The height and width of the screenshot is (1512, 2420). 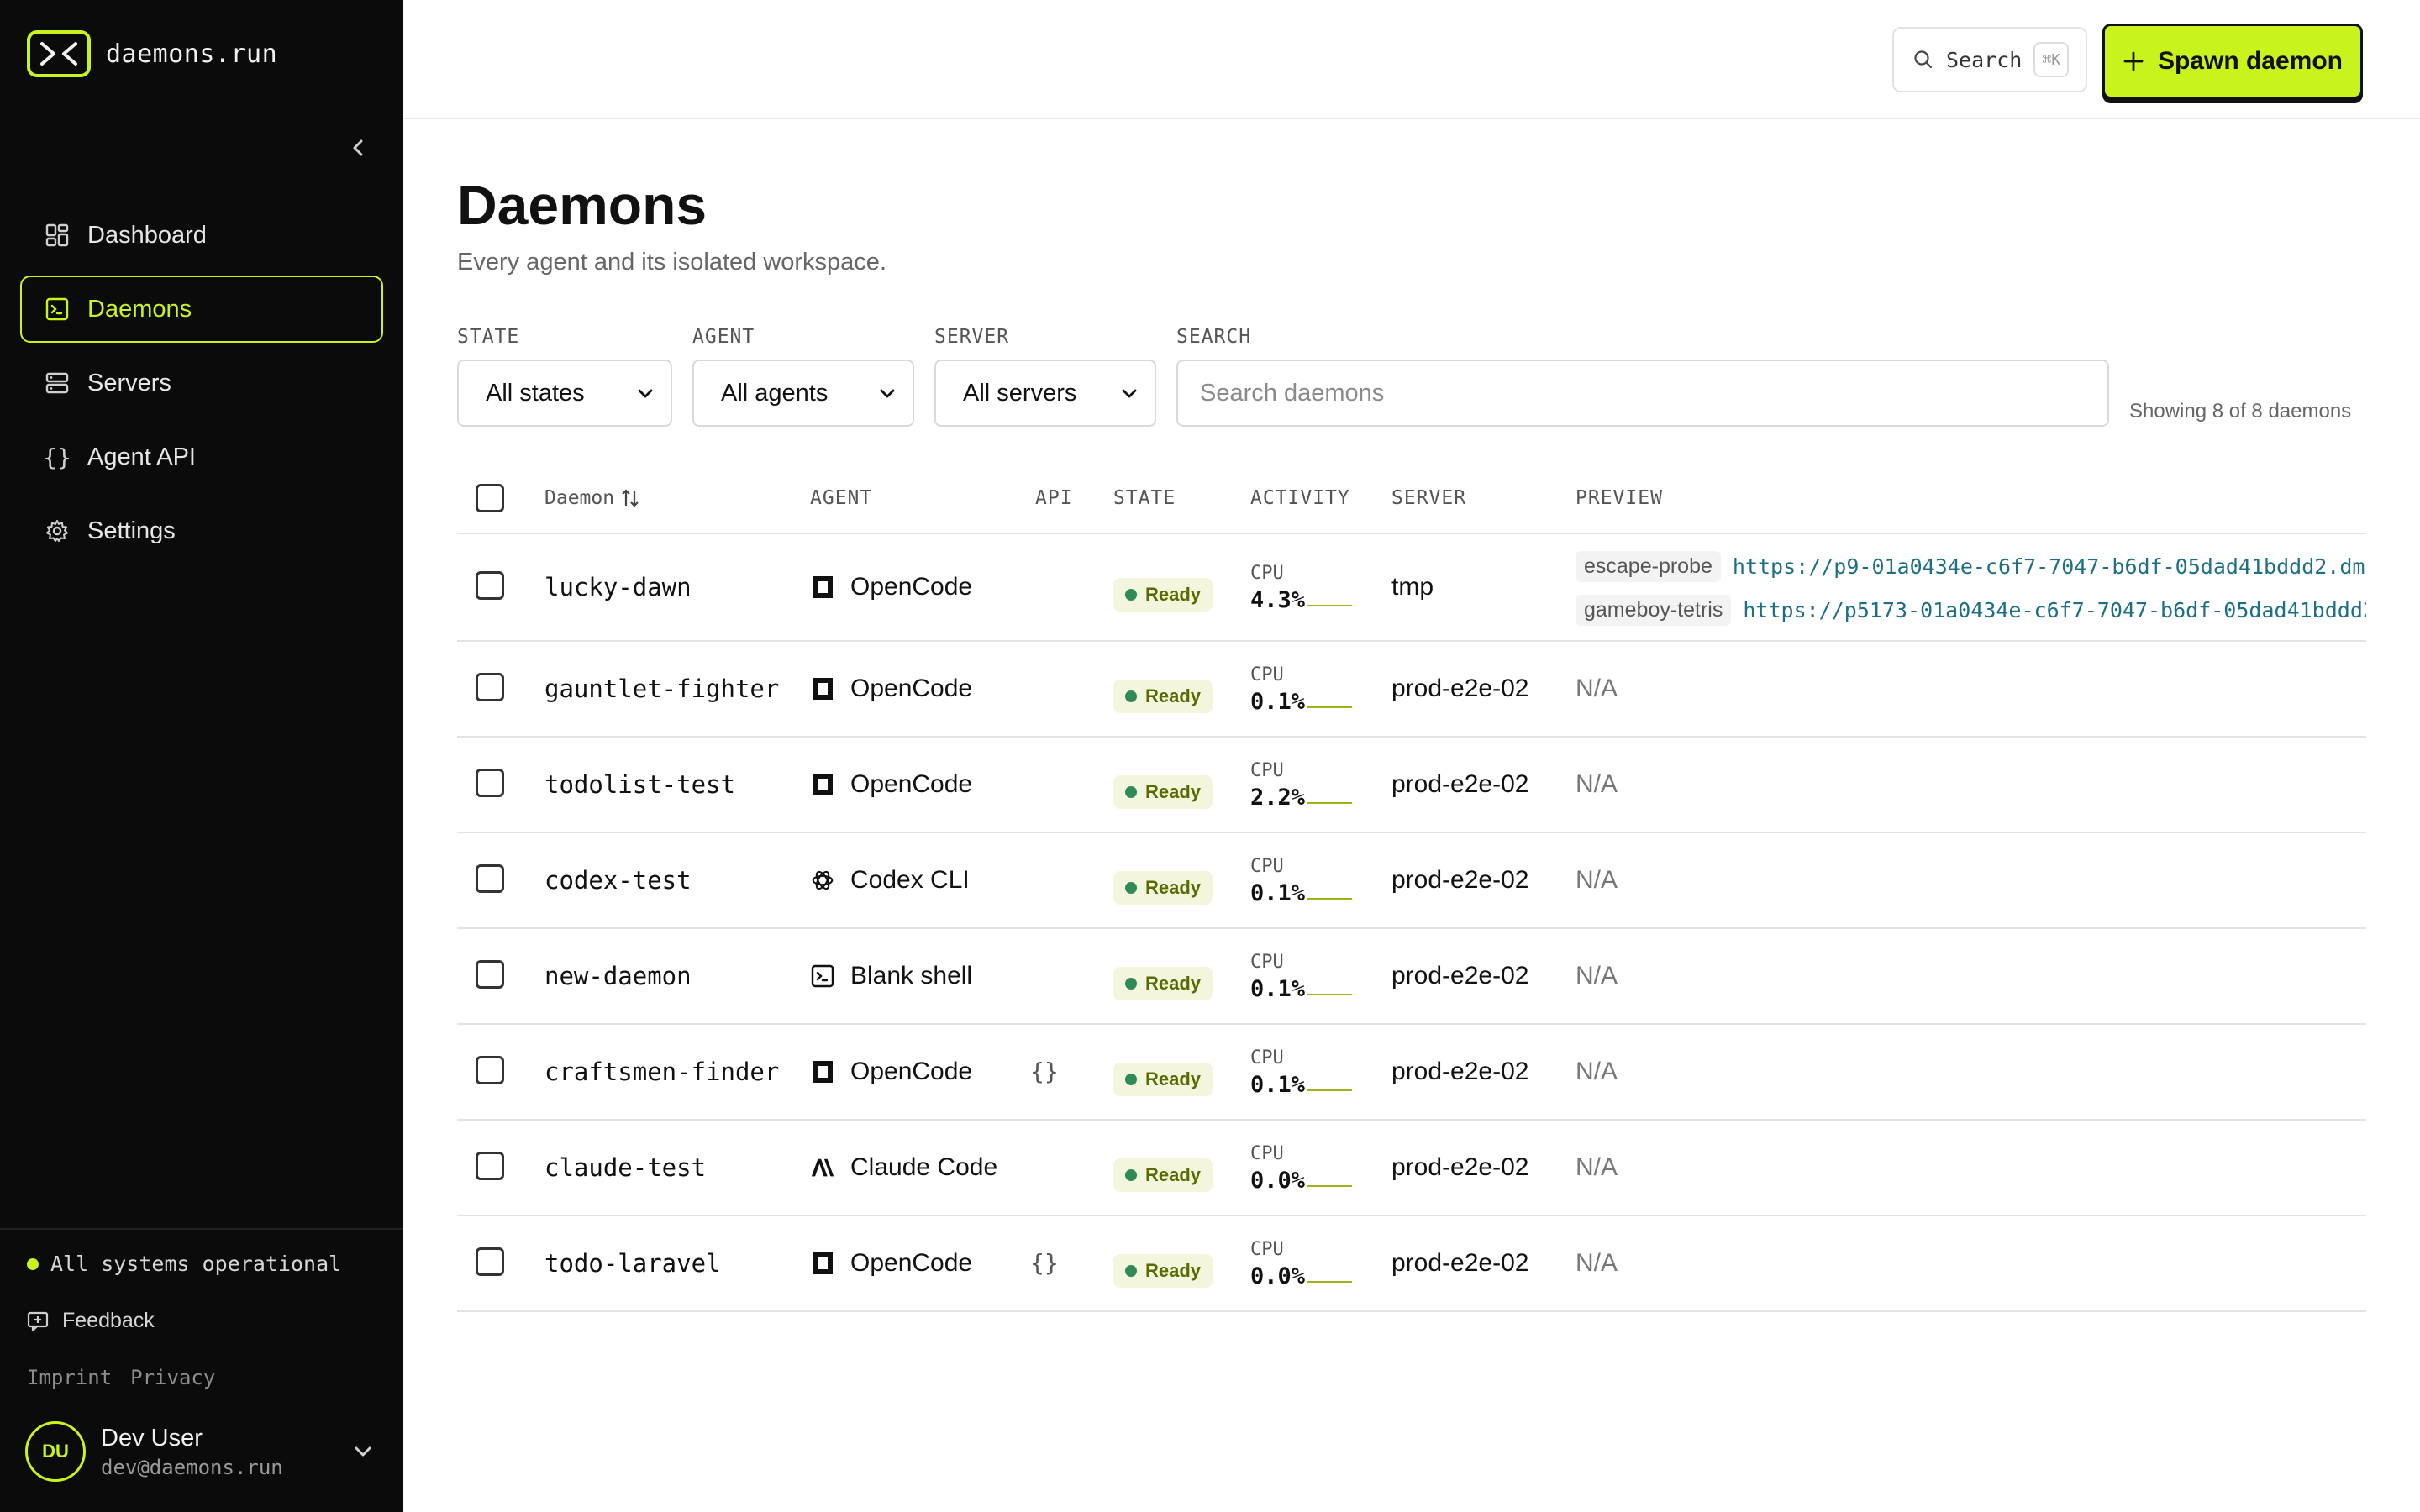 What do you see at coordinates (579, 498) in the screenshot?
I see `daemon-header-label: Daemon` at bounding box center [579, 498].